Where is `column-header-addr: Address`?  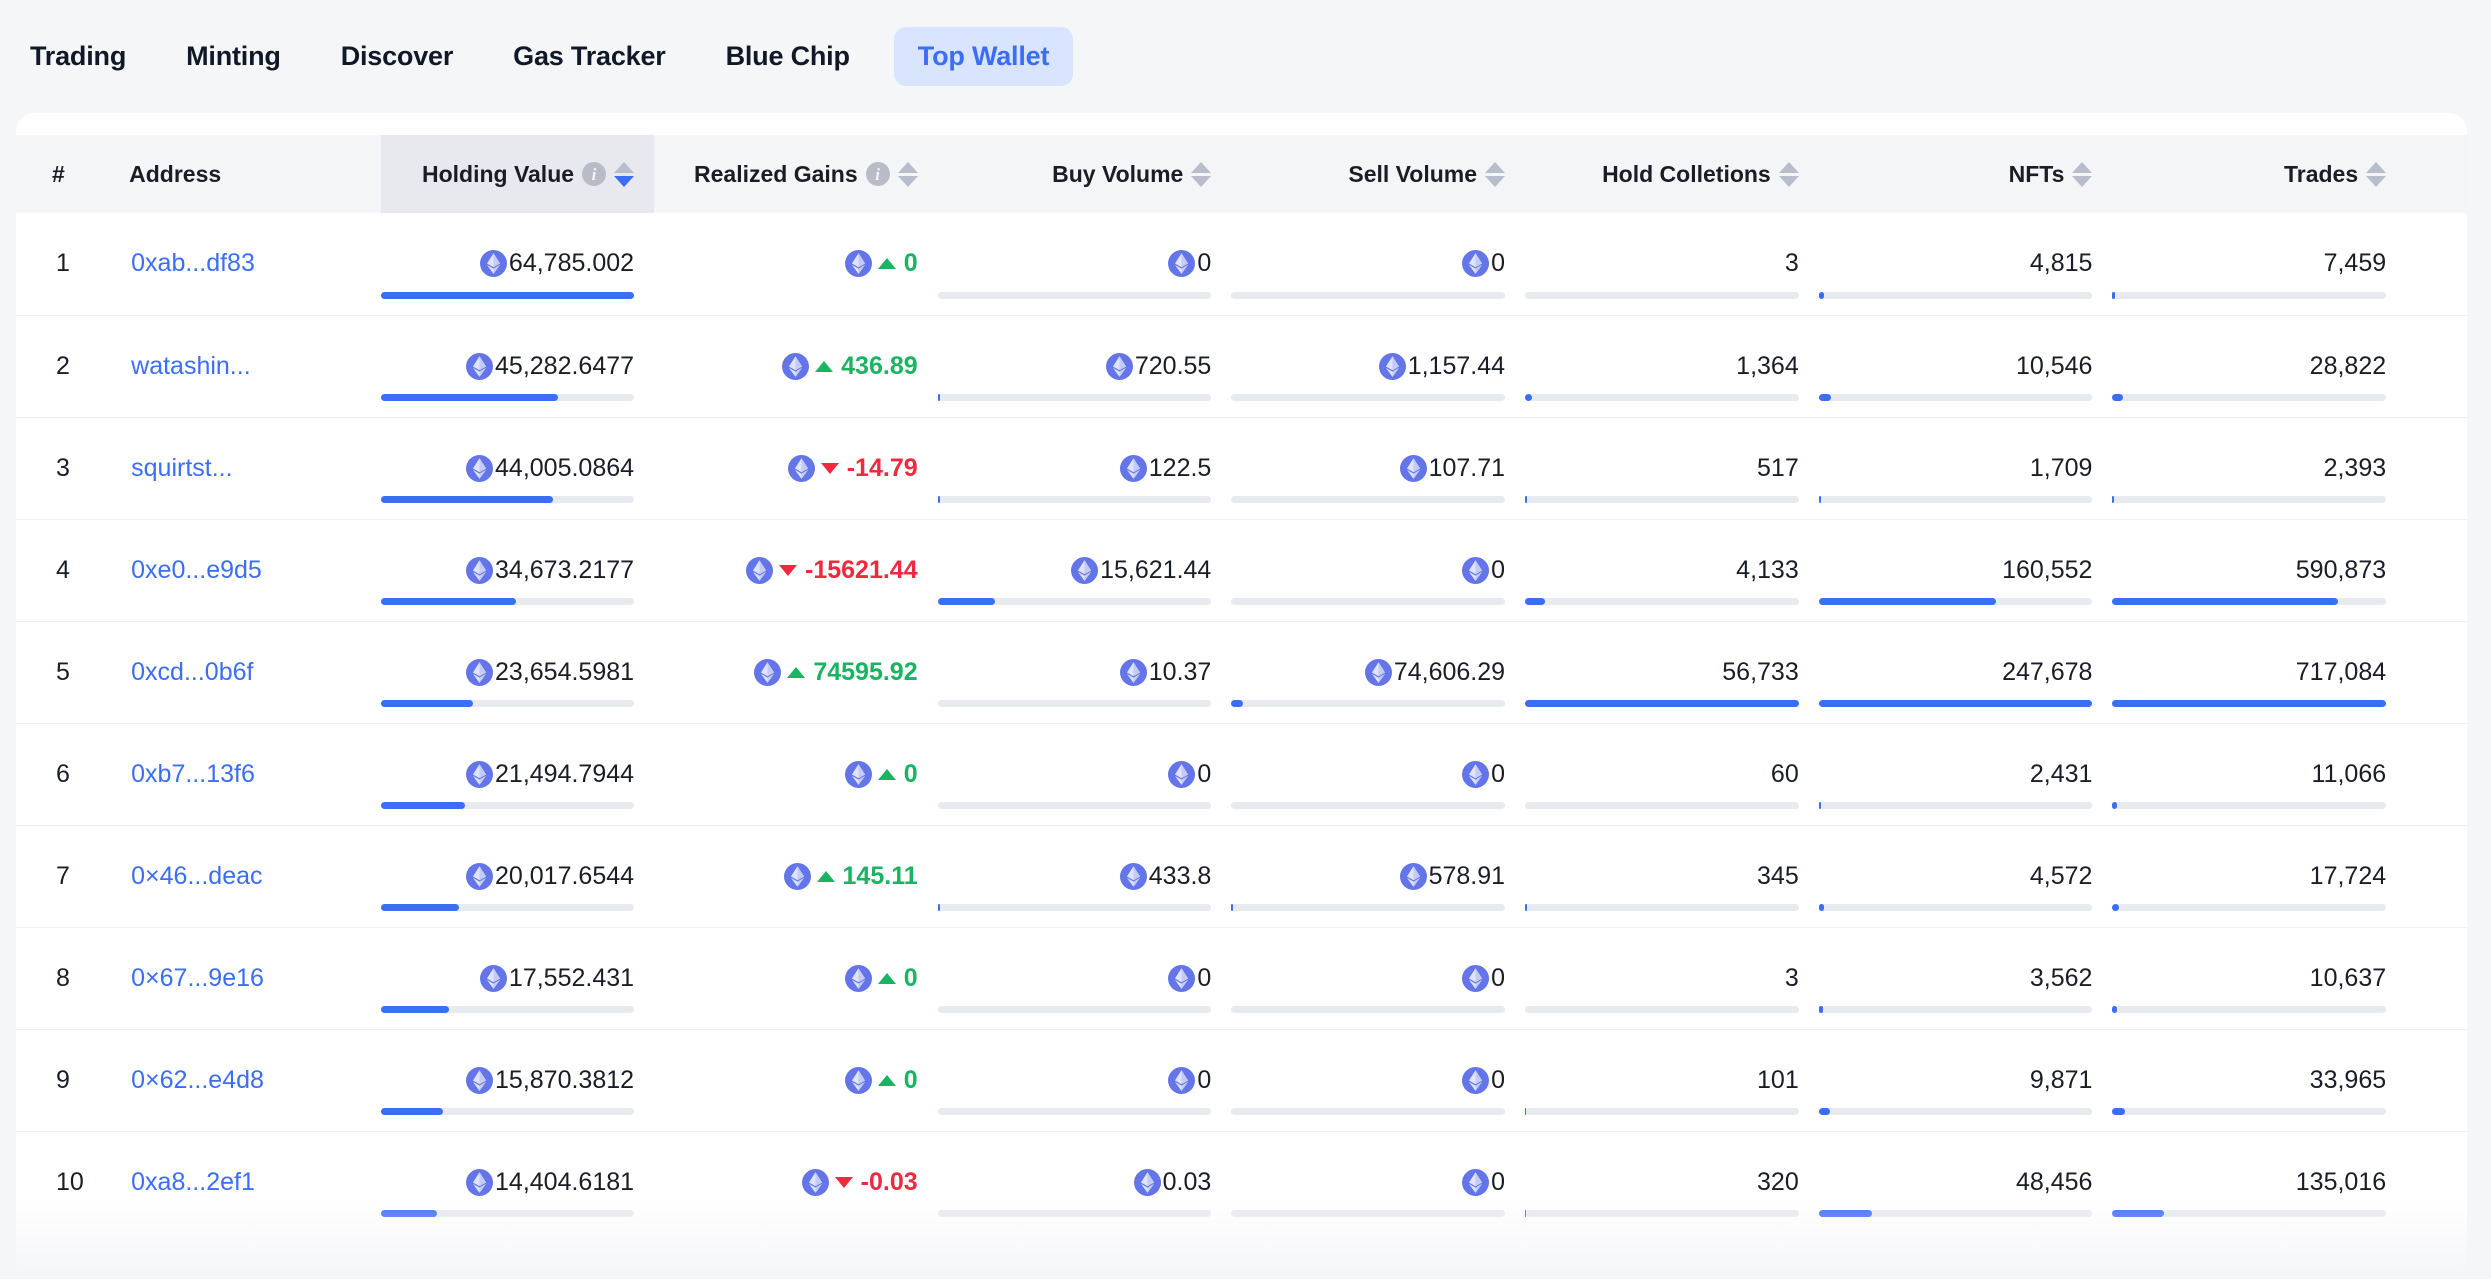 column-header-addr: Address is located at coordinates (244, 174).